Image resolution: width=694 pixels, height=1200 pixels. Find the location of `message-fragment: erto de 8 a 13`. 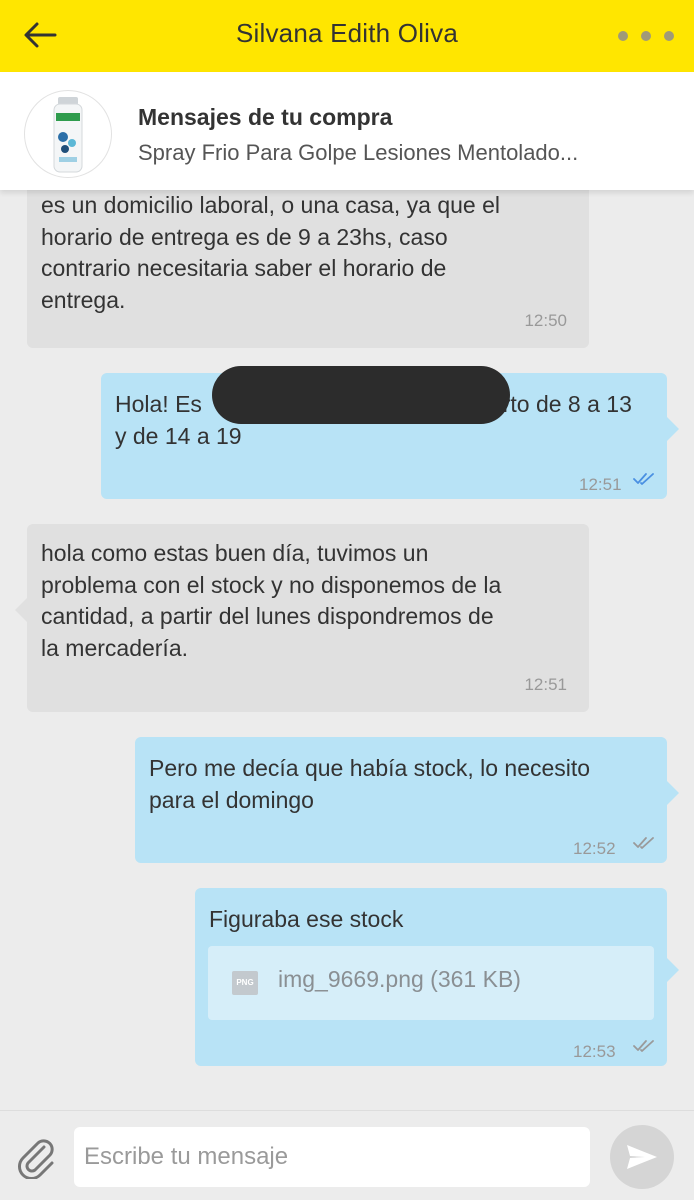

message-fragment: erto de 8 a 13 is located at coordinates (560, 404).